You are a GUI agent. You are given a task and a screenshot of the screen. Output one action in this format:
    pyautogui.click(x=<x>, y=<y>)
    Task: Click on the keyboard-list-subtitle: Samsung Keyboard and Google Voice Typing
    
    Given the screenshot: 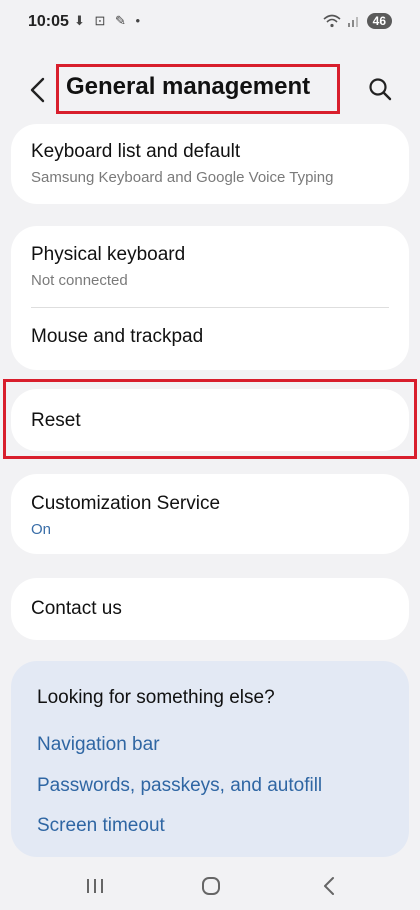 What is the action you would take?
    pyautogui.click(x=182, y=177)
    